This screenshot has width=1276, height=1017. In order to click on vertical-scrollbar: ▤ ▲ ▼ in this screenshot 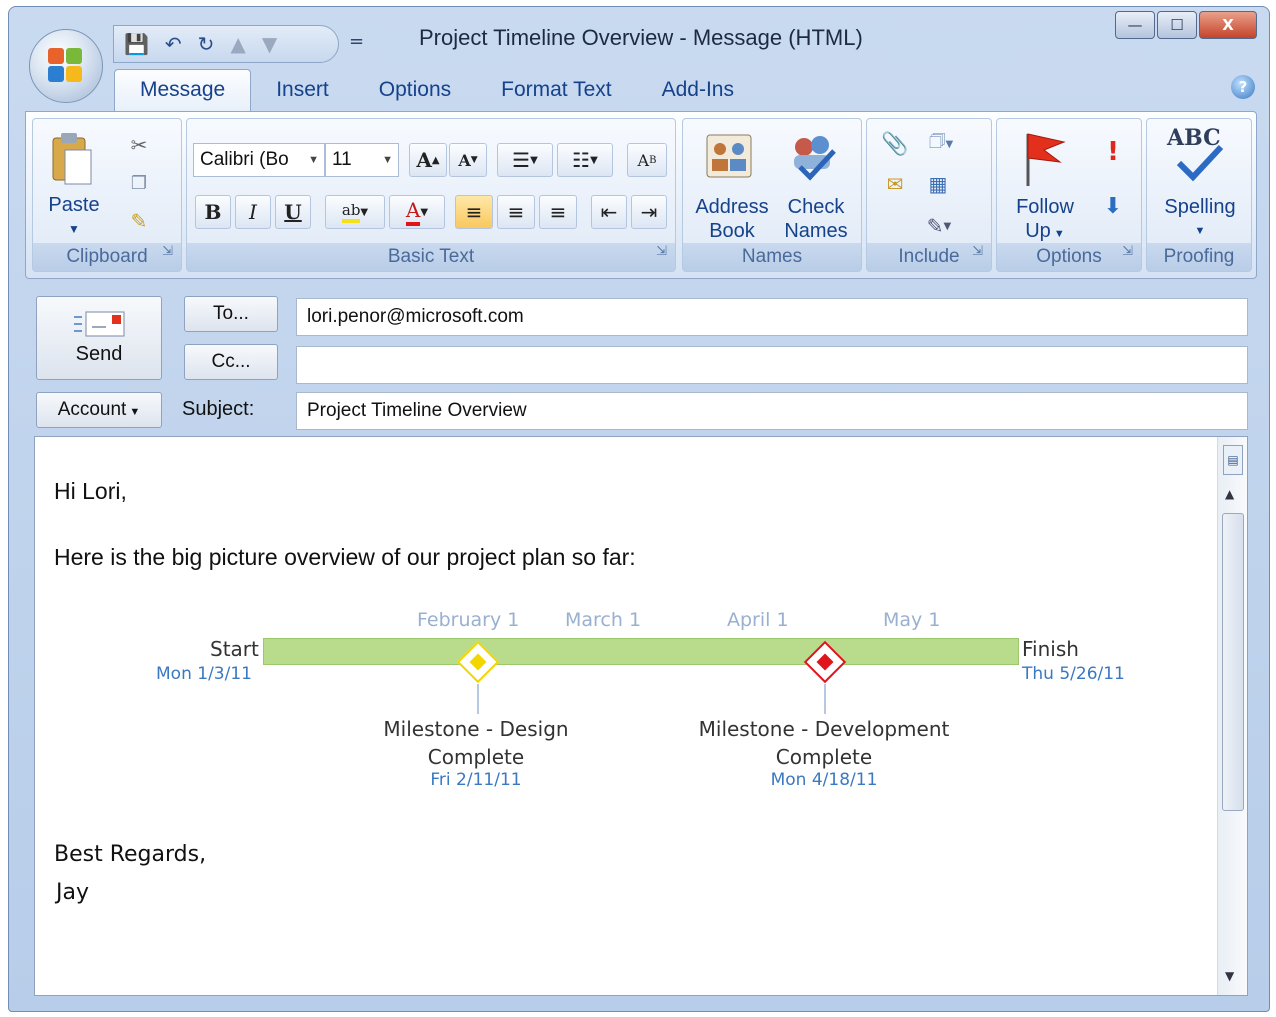, I will do `click(1232, 716)`.